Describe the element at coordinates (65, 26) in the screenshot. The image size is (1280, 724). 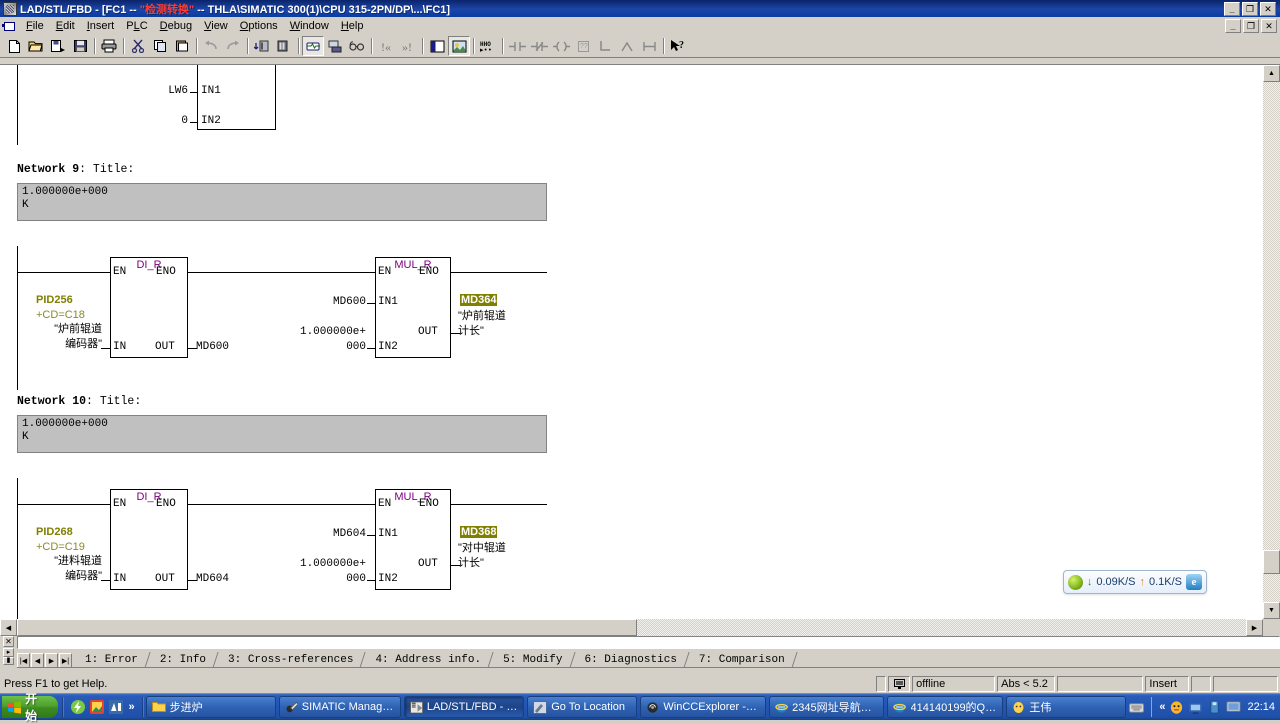
I see `menu-edit: Edit` at that location.